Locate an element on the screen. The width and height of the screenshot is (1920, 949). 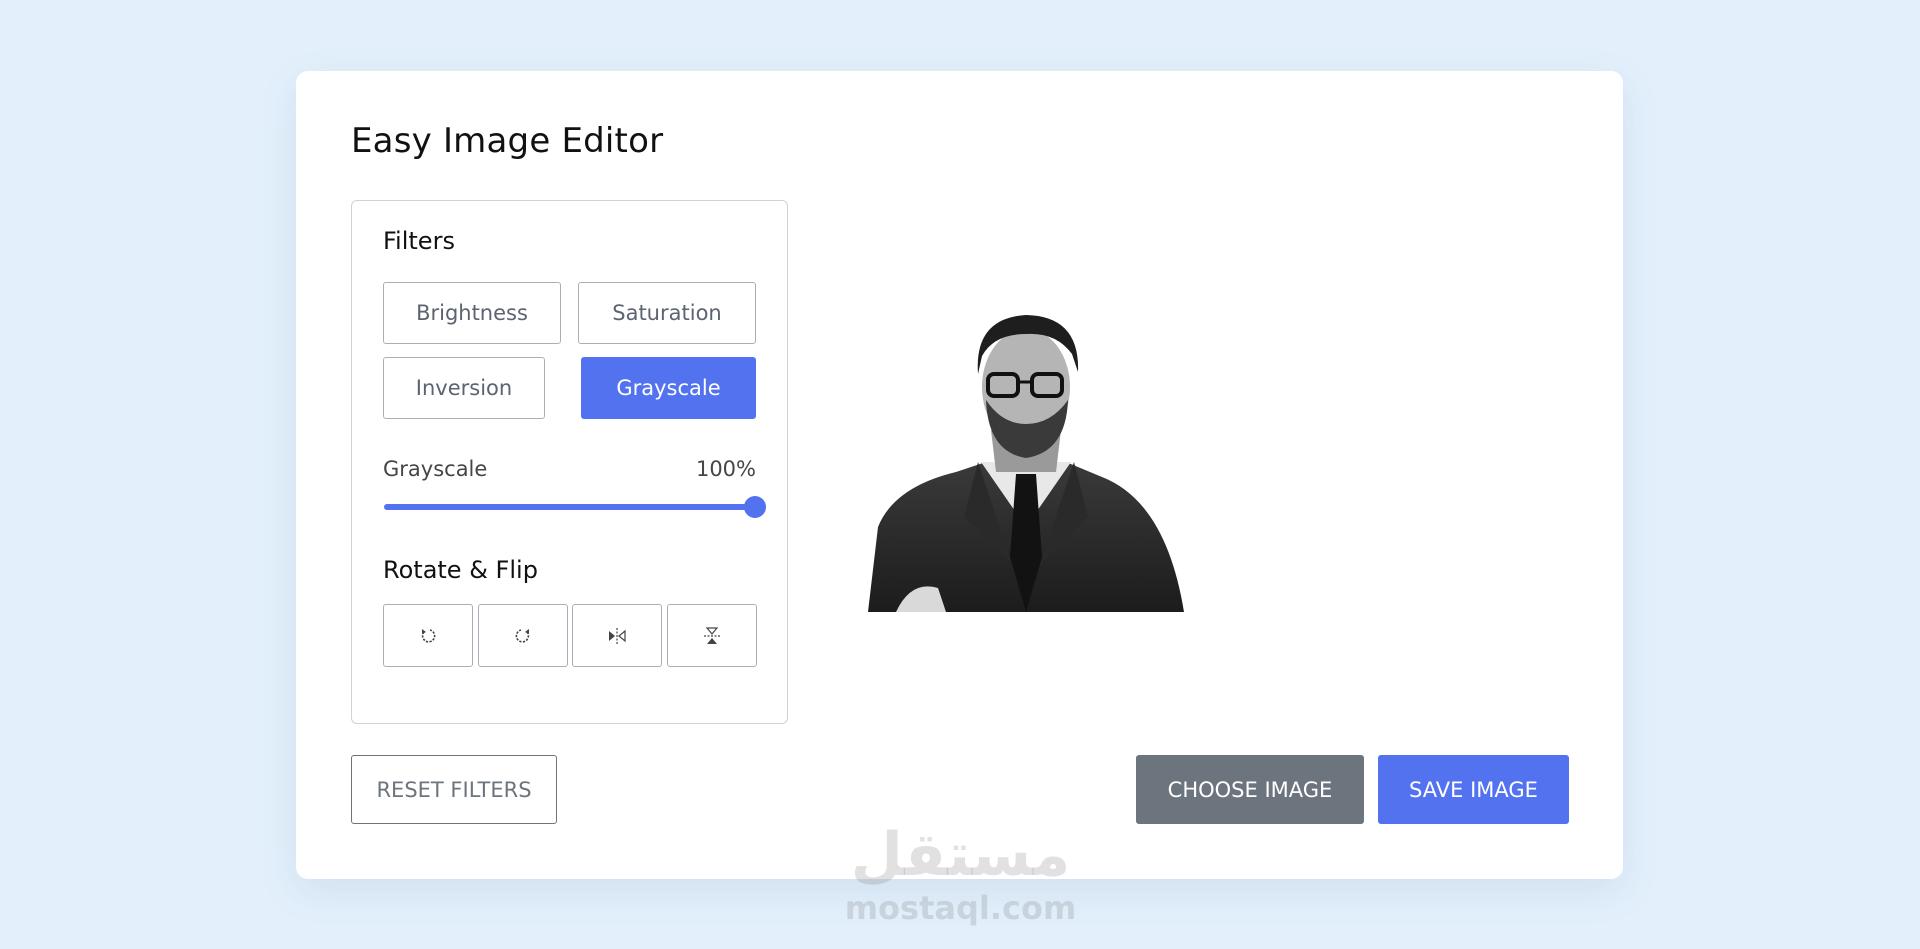
rotate-right-button is located at coordinates (523, 635).